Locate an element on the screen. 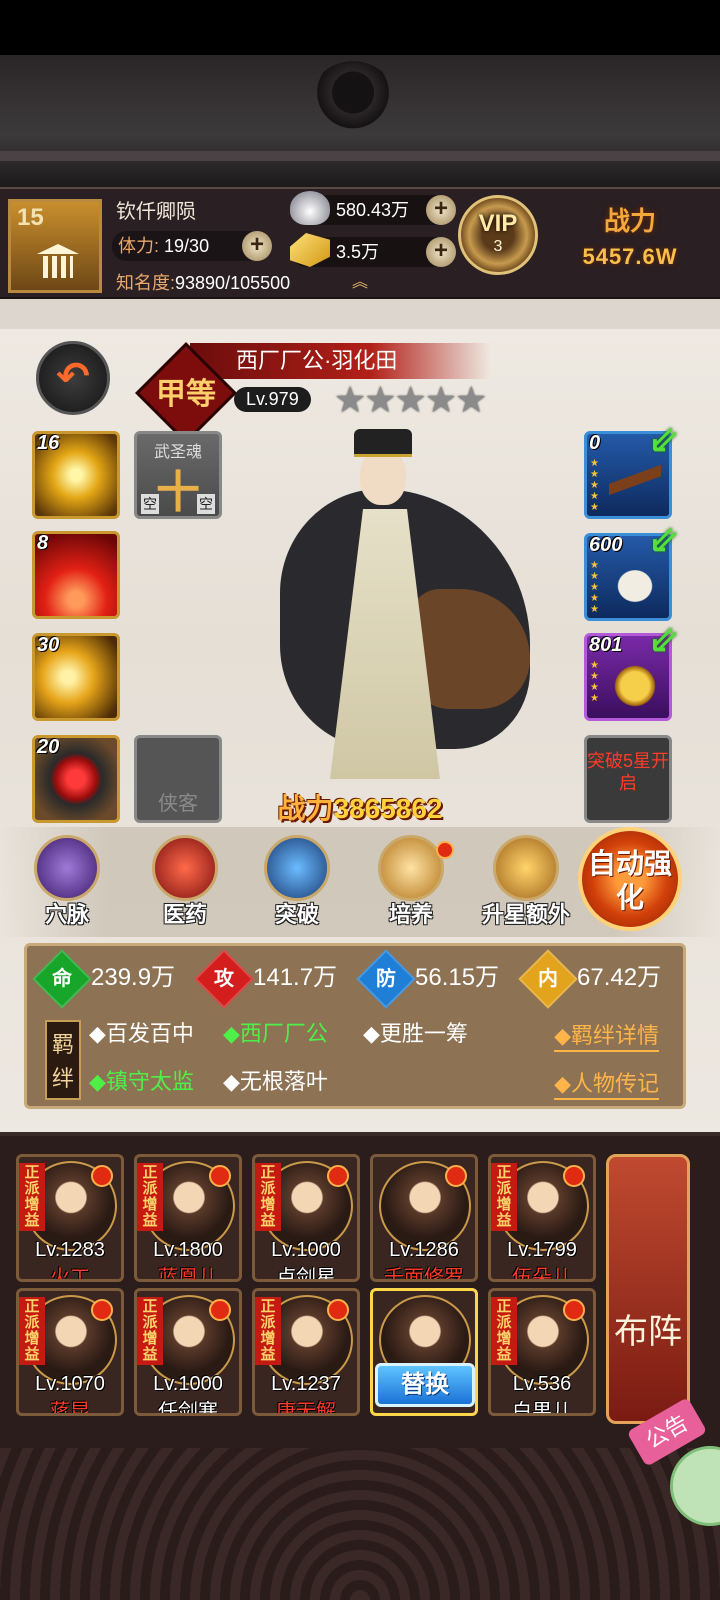  player-name: 钦仟卿陨 is located at coordinates (156, 212).